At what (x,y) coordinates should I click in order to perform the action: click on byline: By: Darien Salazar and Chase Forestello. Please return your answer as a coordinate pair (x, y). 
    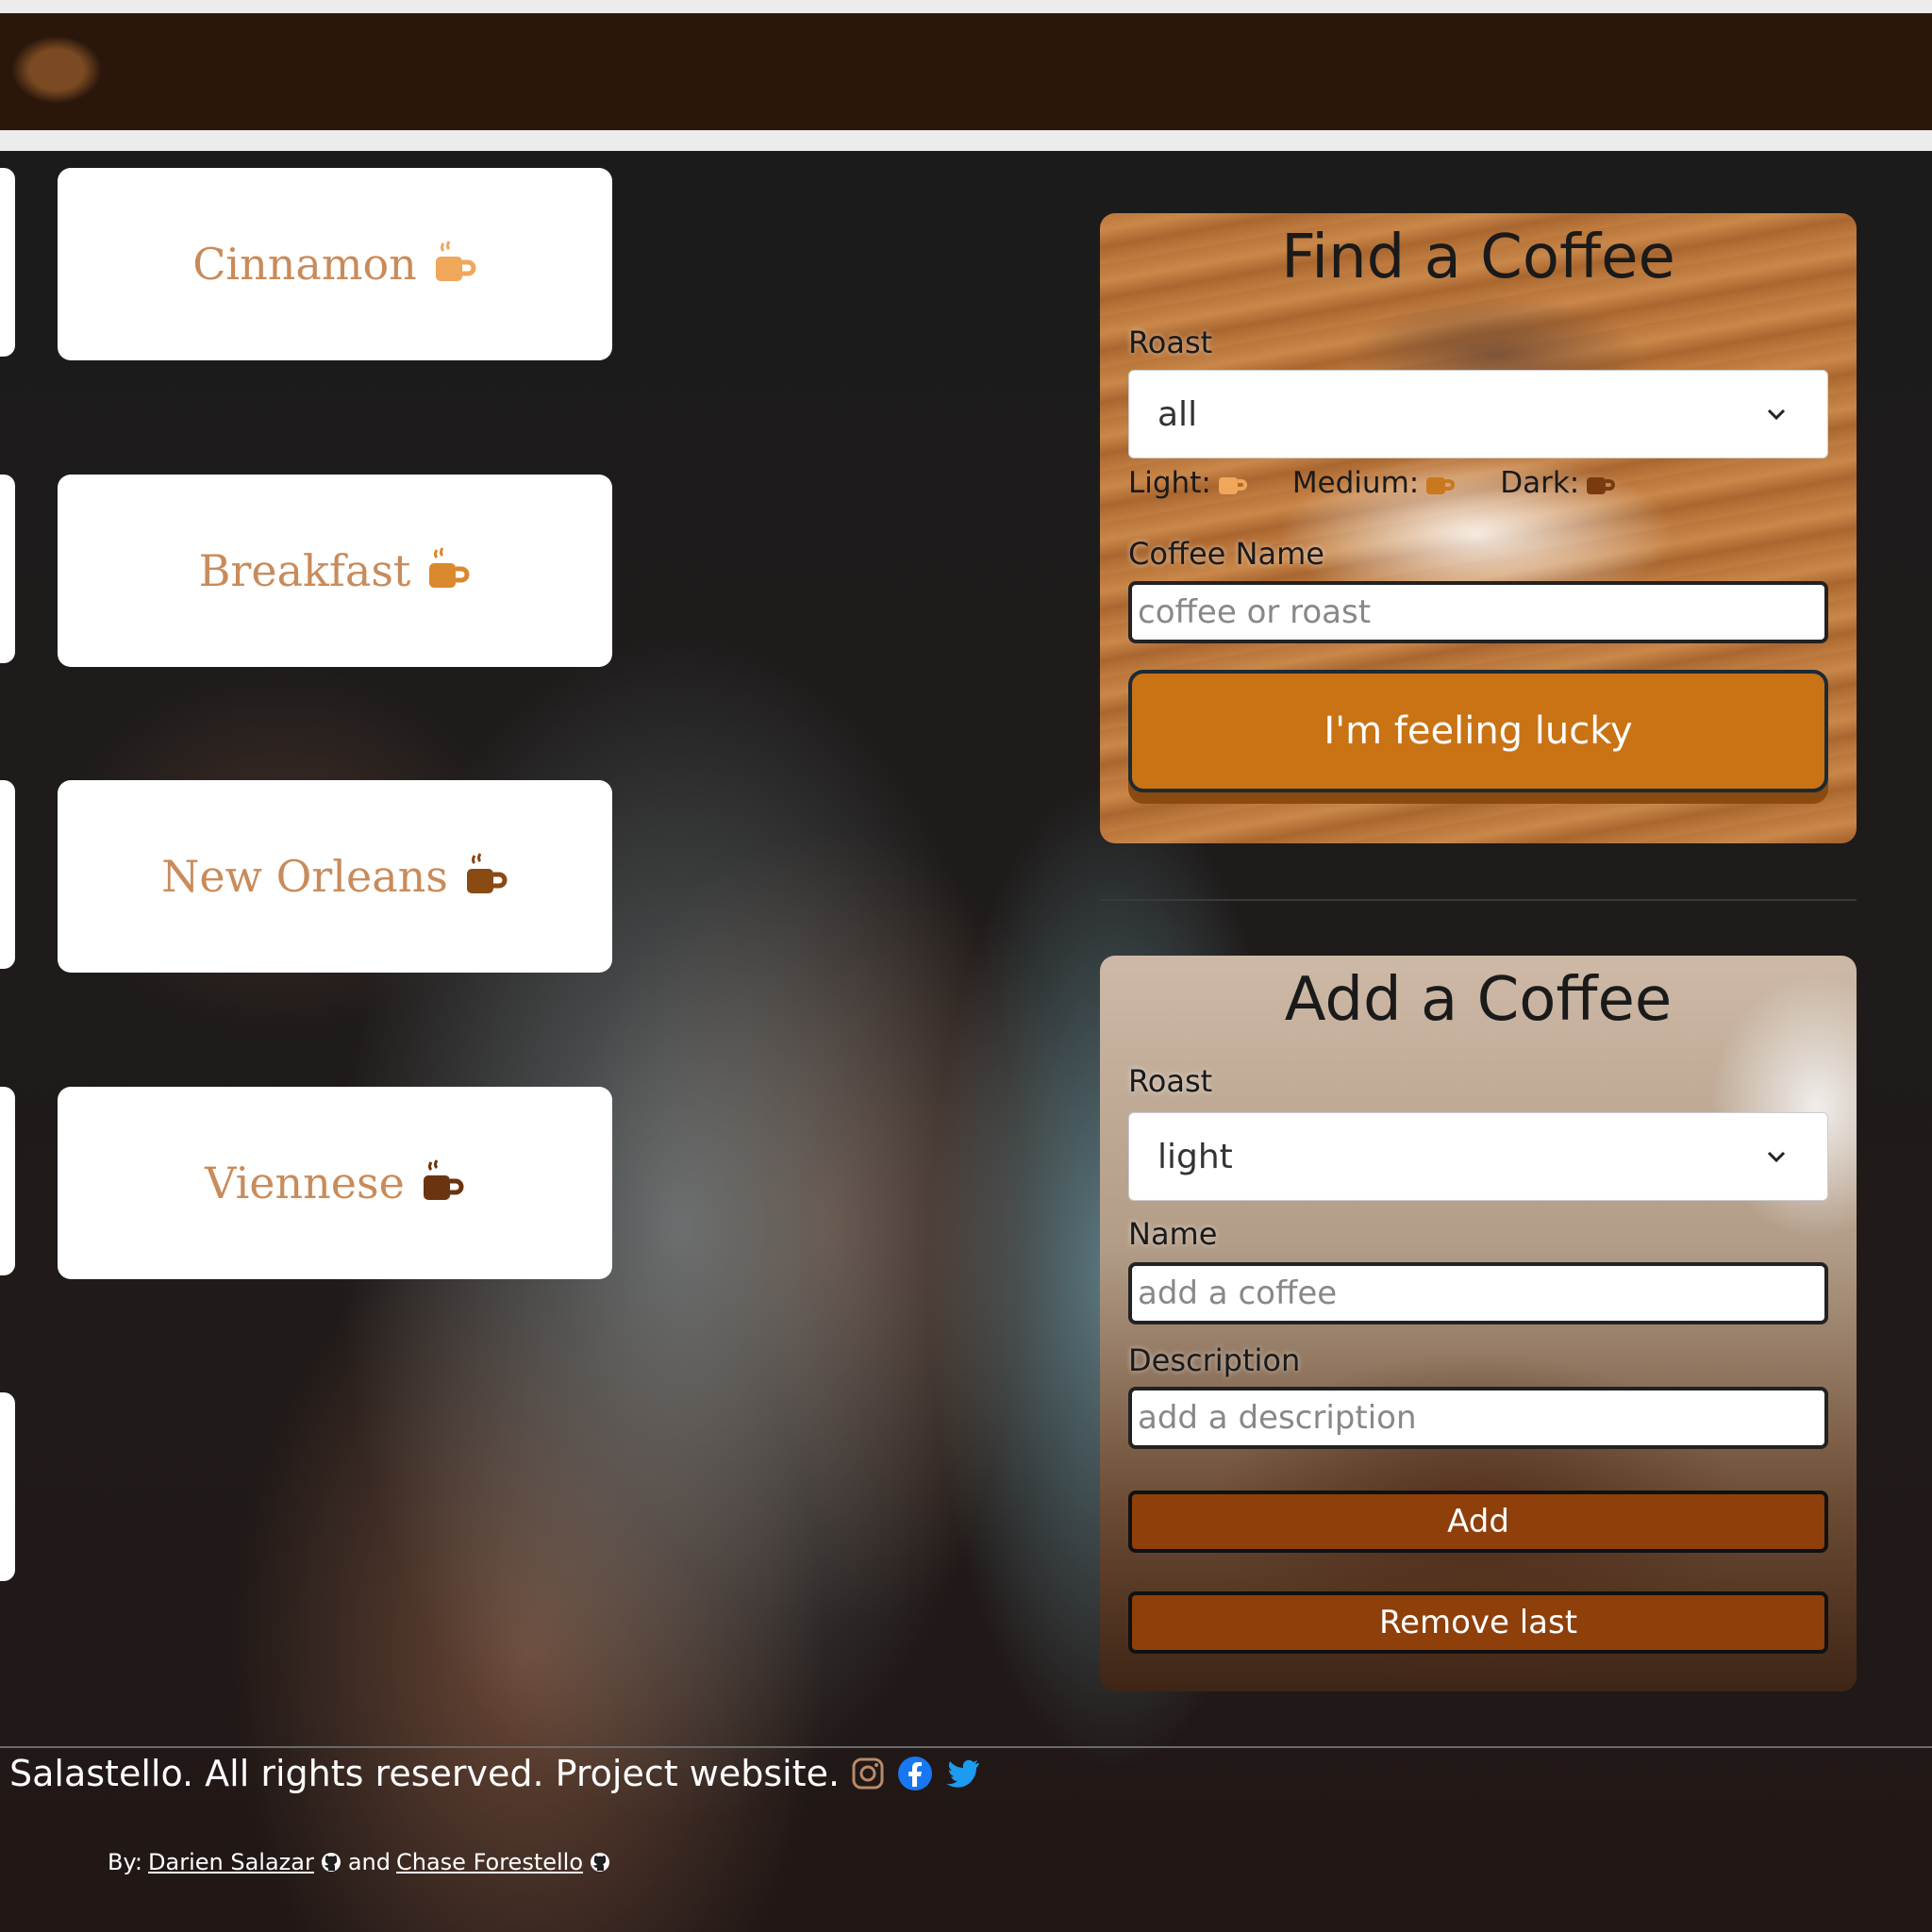
    Looking at the image, I should click on (359, 1862).